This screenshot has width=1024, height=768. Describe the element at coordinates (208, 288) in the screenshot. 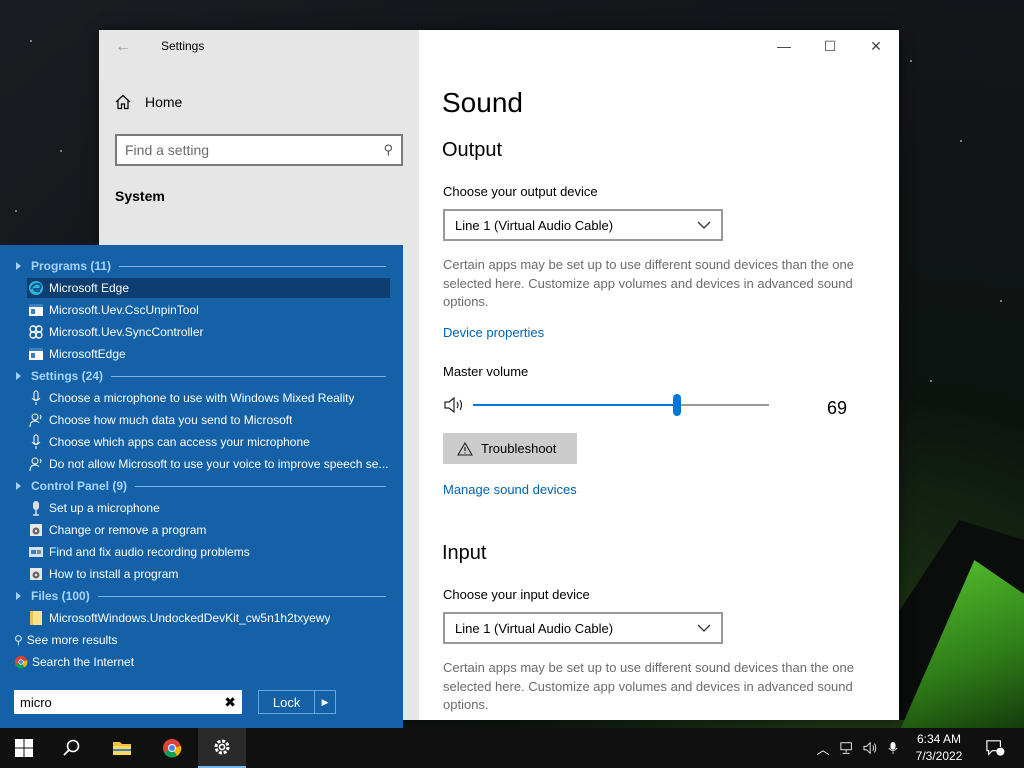

I see `result-microsoft-edge: Microsoft Edge` at that location.